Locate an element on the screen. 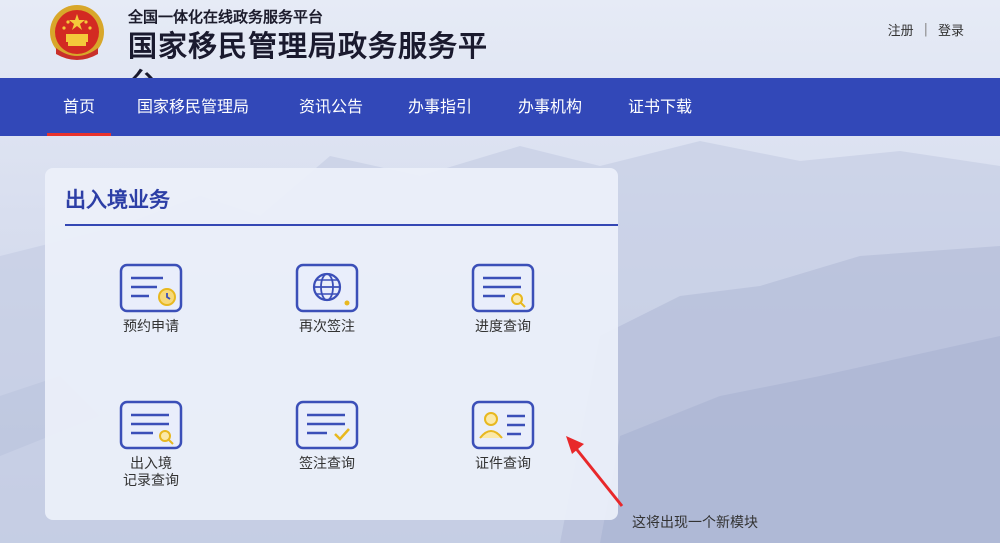 Image resolution: width=1000 pixels, height=543 pixels. tile-progress-query: 进度查询 is located at coordinates (503, 299).